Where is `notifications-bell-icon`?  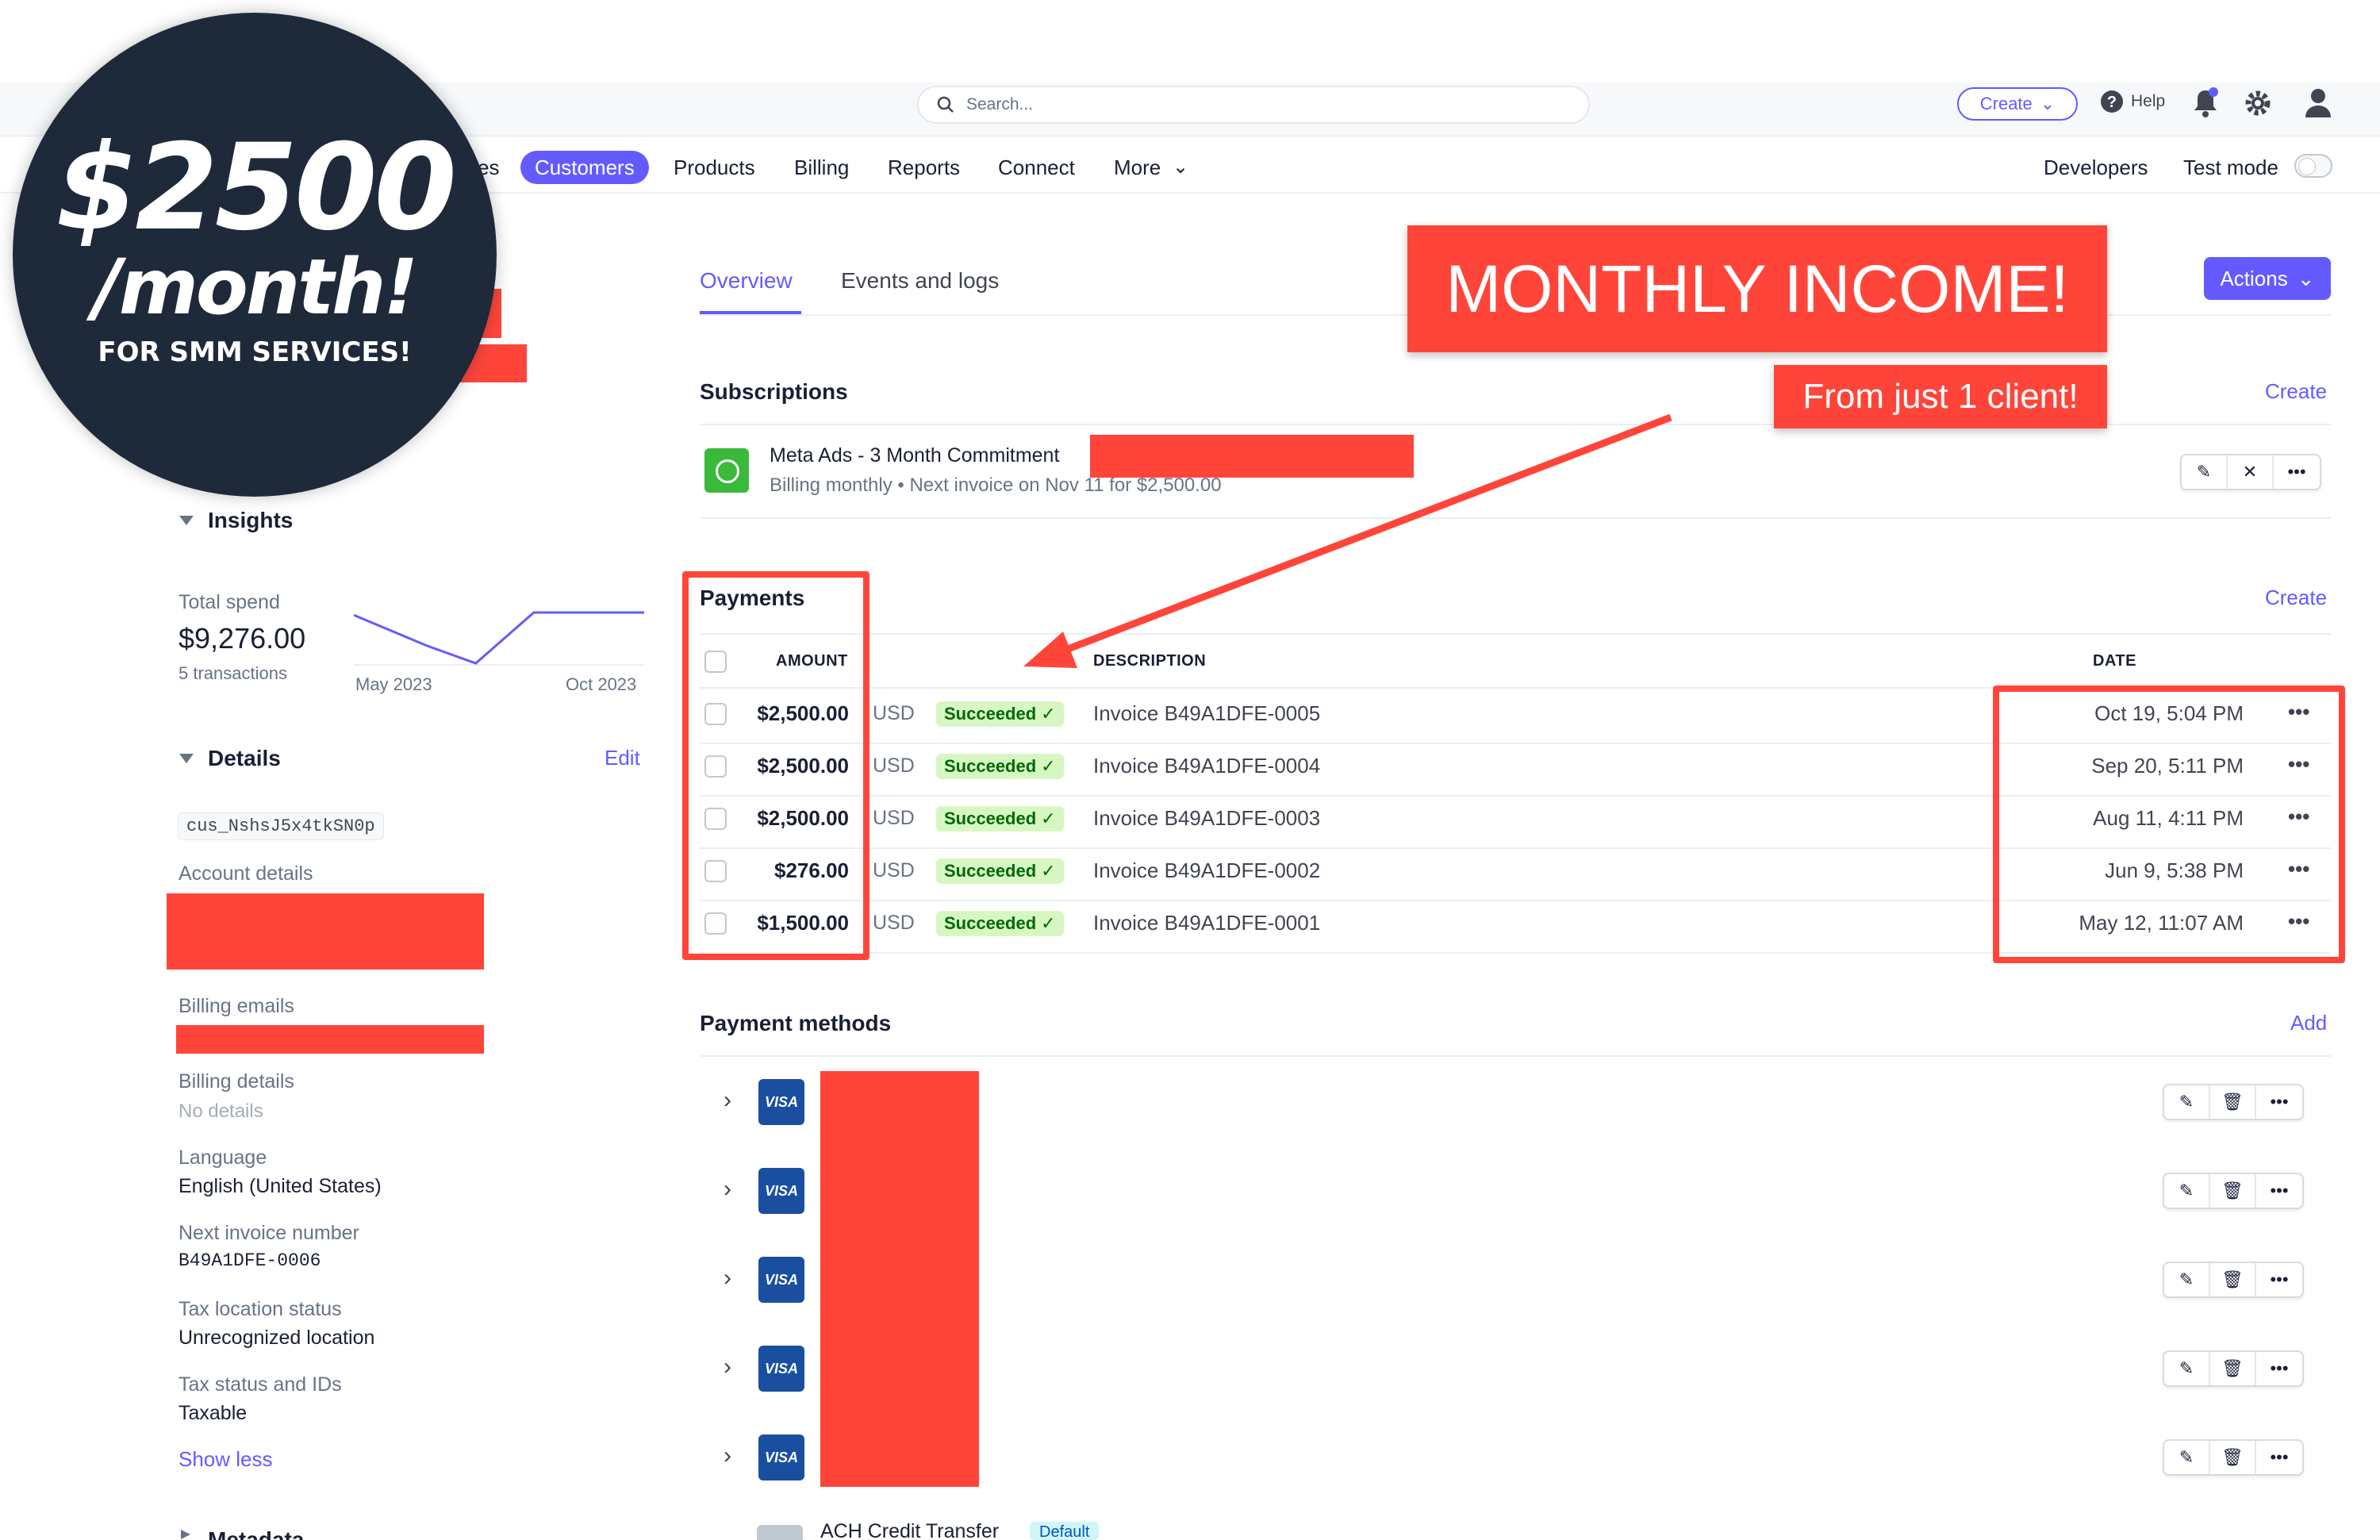
notifications-bell-icon is located at coordinates (2205, 104).